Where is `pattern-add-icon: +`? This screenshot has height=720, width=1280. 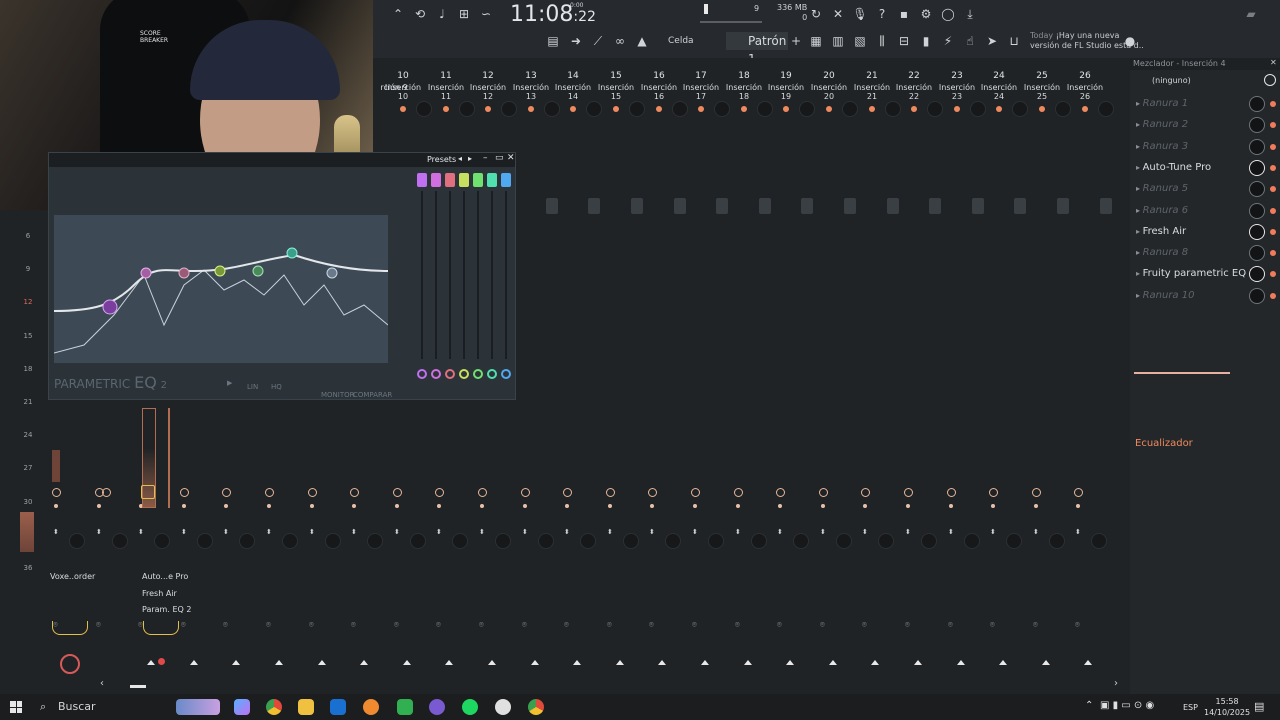
pattern-add-icon: + is located at coordinates (796, 41).